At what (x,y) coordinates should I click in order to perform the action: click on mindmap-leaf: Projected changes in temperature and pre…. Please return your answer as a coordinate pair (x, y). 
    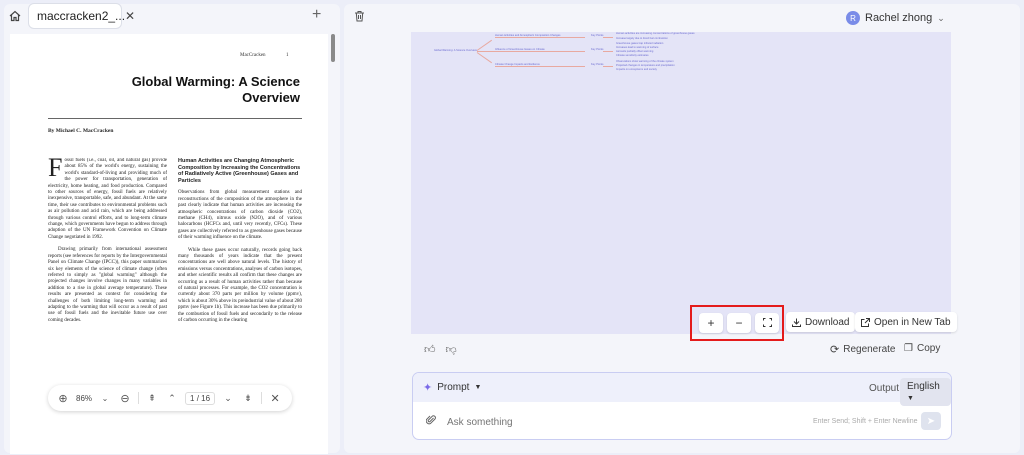
    Looking at the image, I should click on (645, 65).